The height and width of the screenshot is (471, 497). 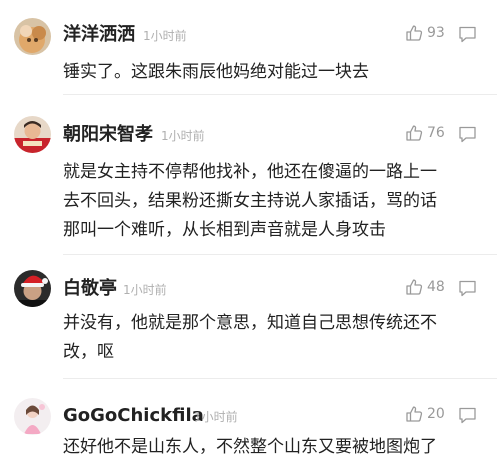 I want to click on comment-text: 锤实了。这跟朱雨辰他妈绝对能过一块去, so click(x=273, y=72).